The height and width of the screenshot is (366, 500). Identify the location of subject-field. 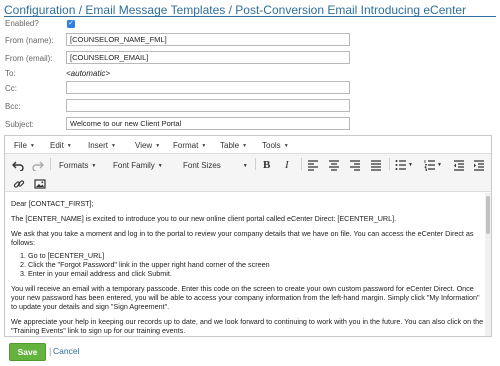
(208, 123).